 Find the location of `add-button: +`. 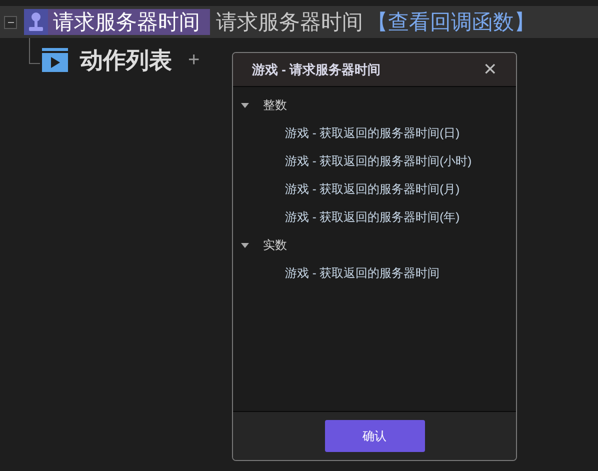

add-button: + is located at coordinates (194, 60).